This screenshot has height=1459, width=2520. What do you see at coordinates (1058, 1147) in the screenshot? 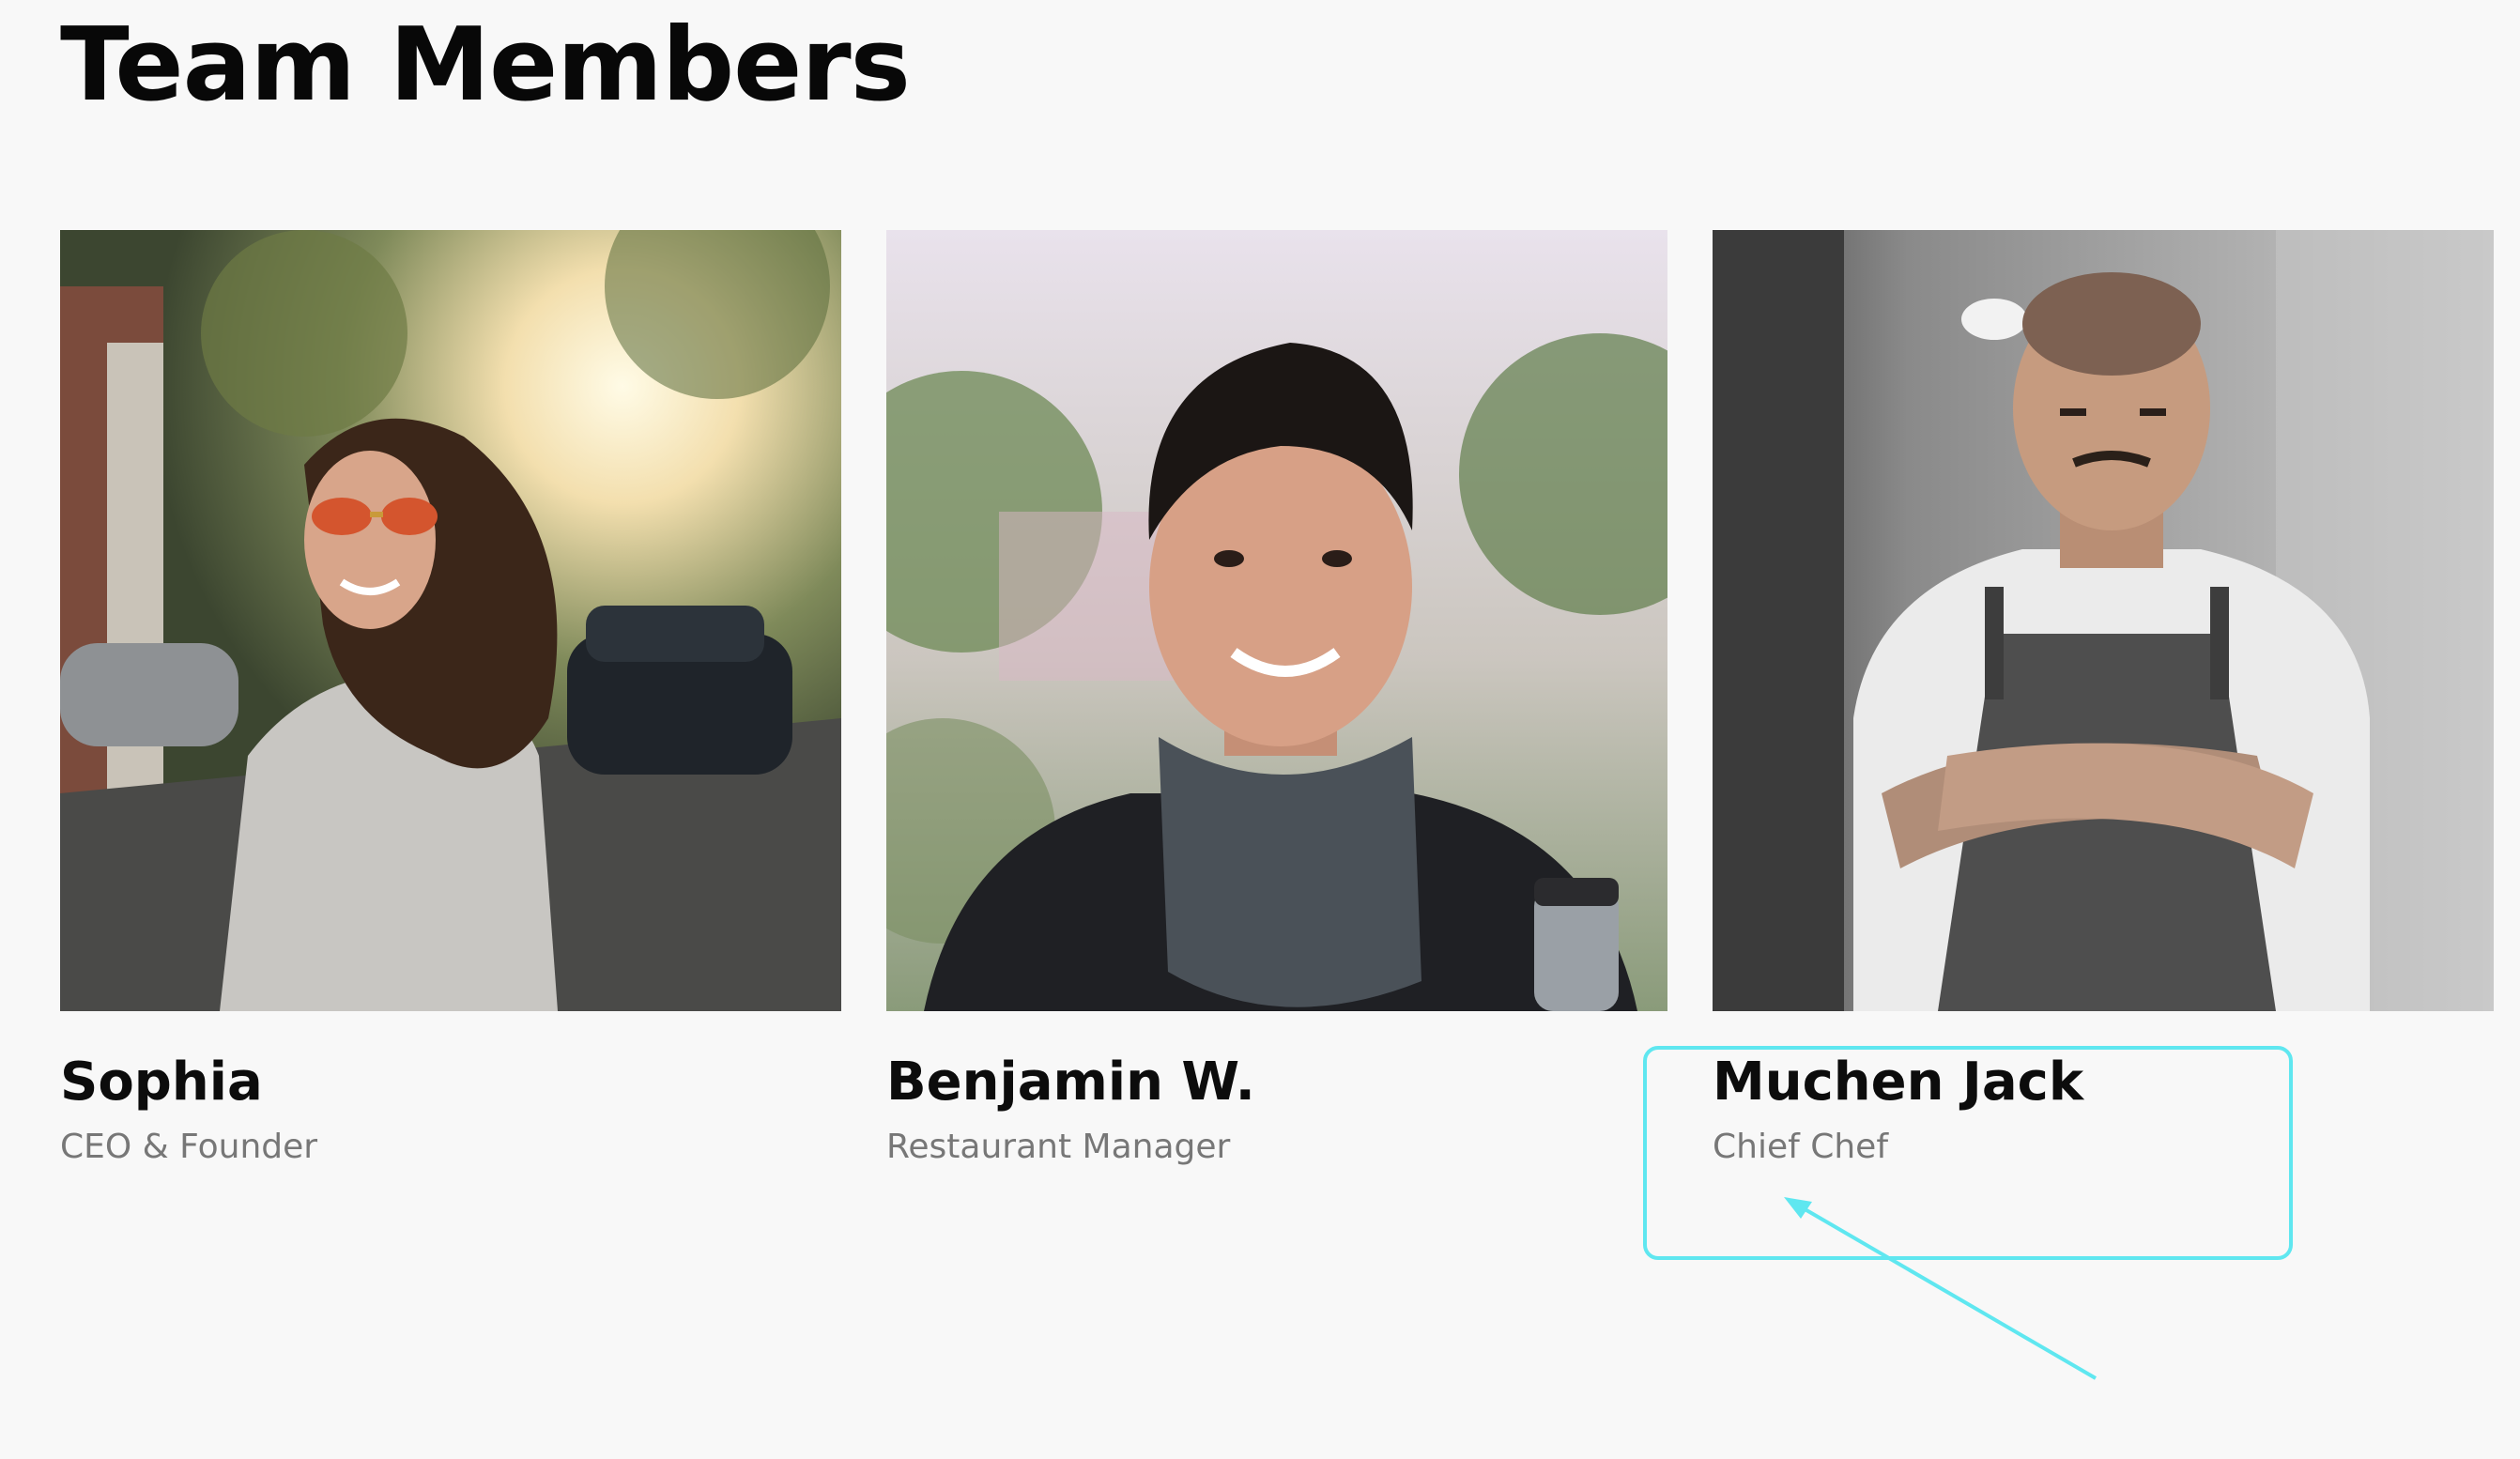
I see `member-role: Restaurant Manager` at bounding box center [1058, 1147].